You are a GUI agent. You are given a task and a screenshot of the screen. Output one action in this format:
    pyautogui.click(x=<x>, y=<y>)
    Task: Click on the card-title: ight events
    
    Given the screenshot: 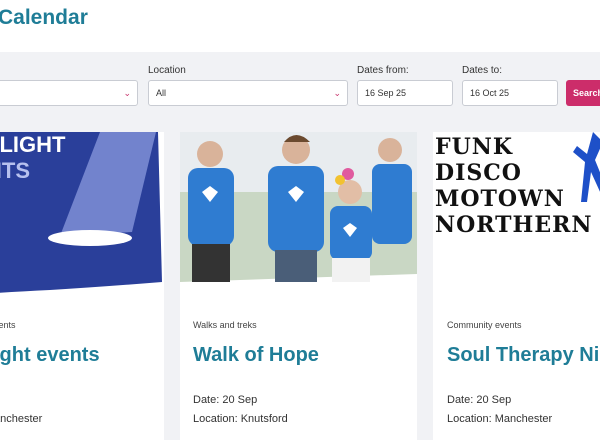 What is the action you would take?
    pyautogui.click(x=50, y=355)
    